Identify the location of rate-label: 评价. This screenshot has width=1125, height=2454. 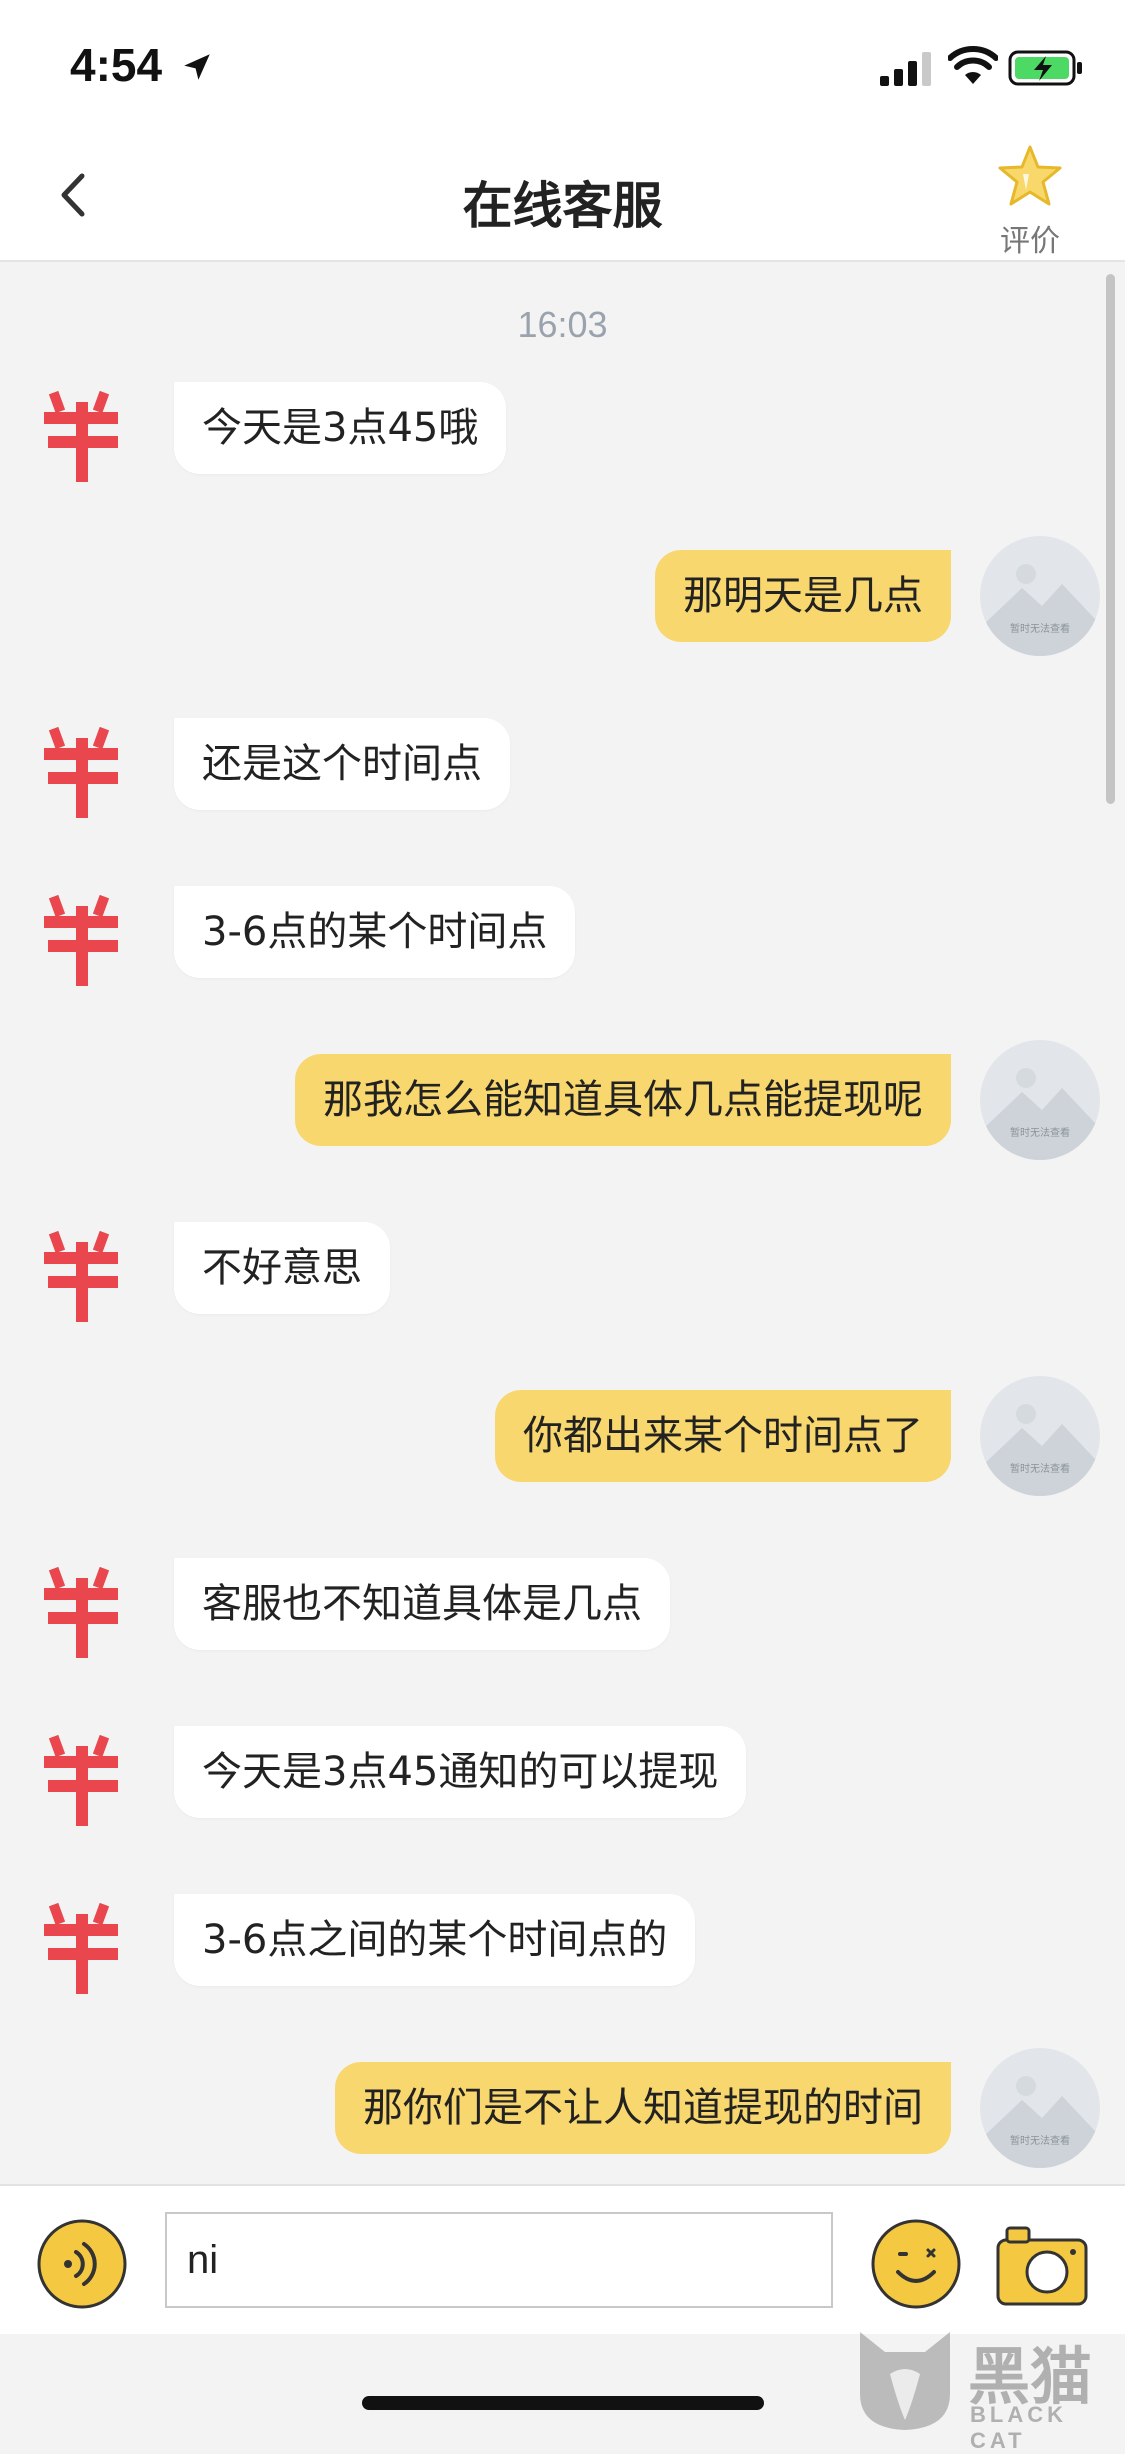
(1030, 241).